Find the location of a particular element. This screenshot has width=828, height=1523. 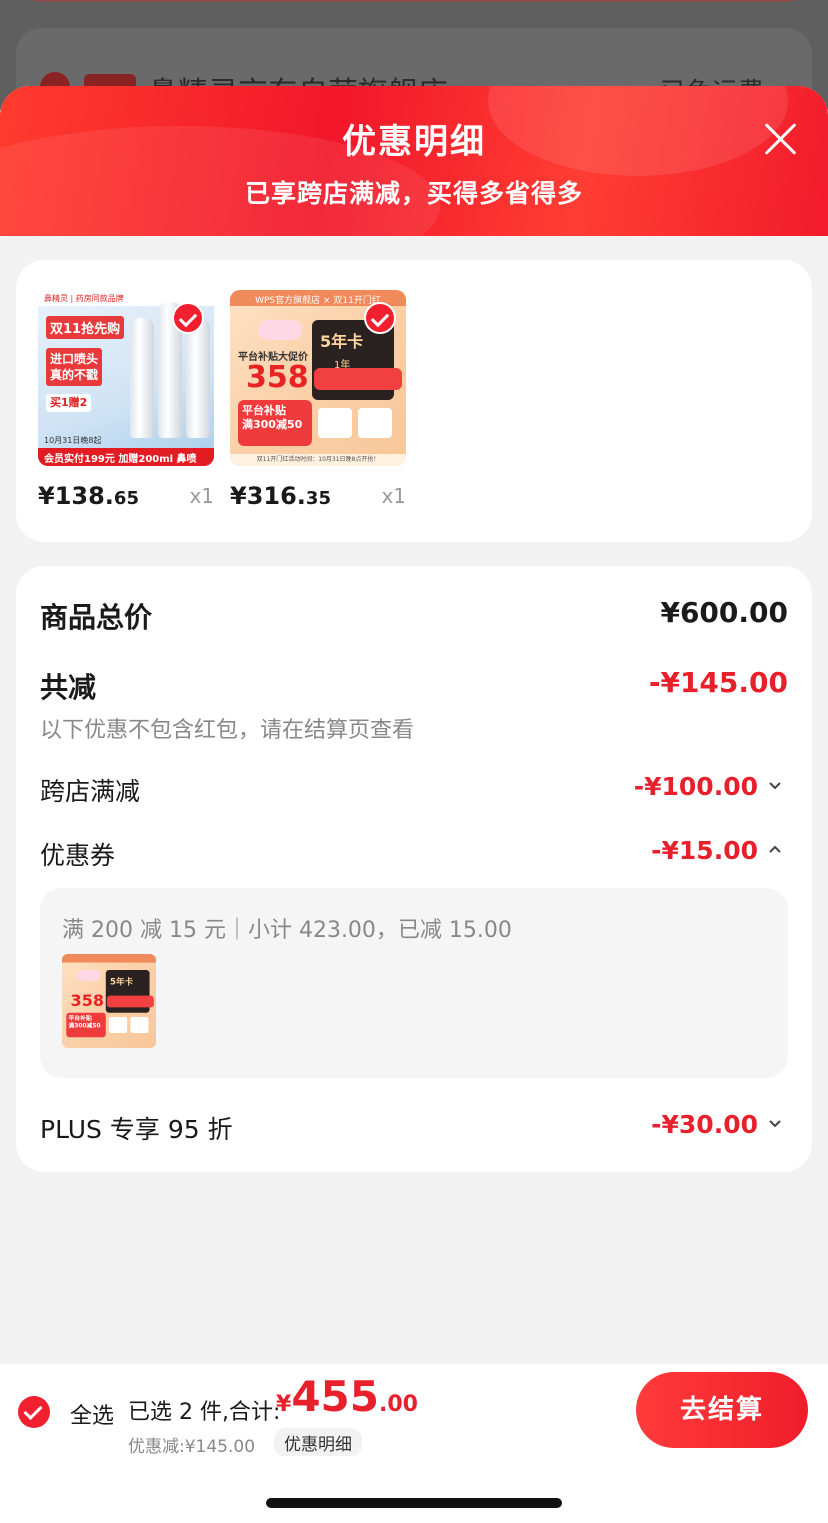

product-image-text: 双11开门红活动时间：10月31日晚8点开抢！ is located at coordinates (318, 460).